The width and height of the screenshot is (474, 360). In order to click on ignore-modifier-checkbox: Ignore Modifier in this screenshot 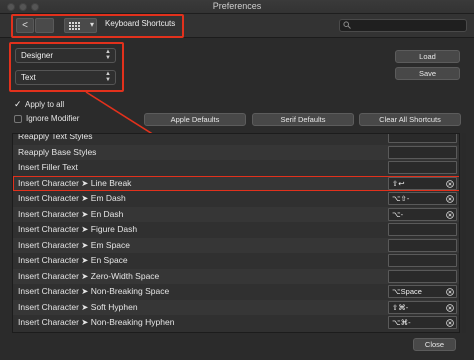, I will do `click(46, 118)`.